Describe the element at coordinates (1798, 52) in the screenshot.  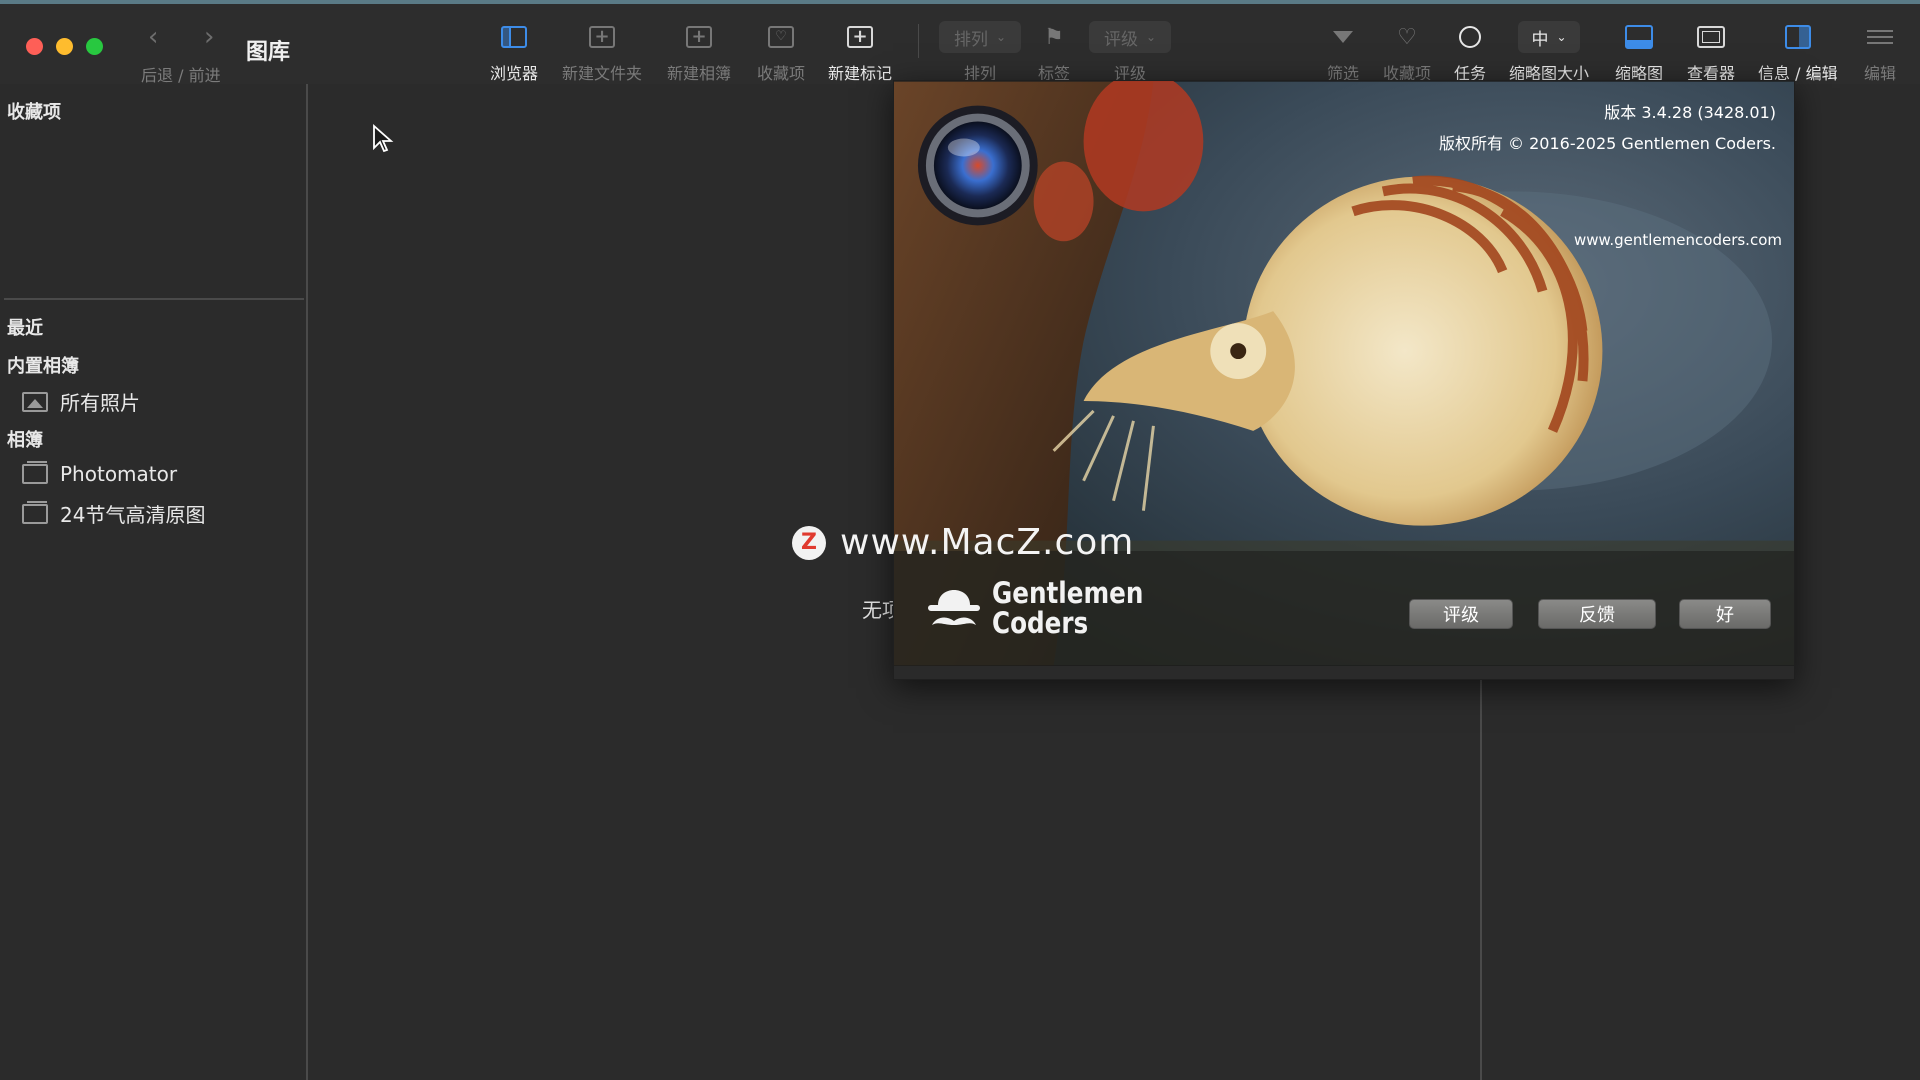
I see `info-edit-button: 信息 / 编辑` at that location.